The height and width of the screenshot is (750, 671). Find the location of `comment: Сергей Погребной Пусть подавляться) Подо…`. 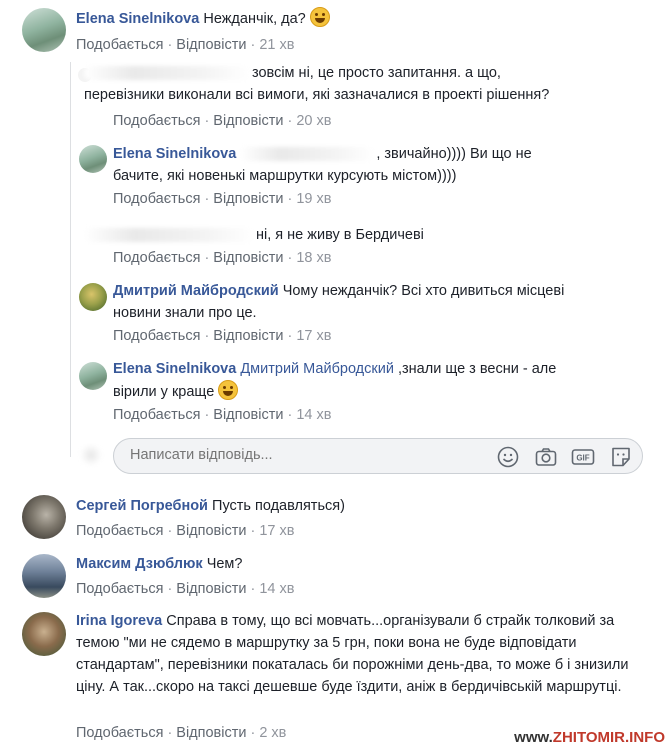

comment: Сергей Погребной Пусть подавляться) Подо… is located at coordinates (335, 519).